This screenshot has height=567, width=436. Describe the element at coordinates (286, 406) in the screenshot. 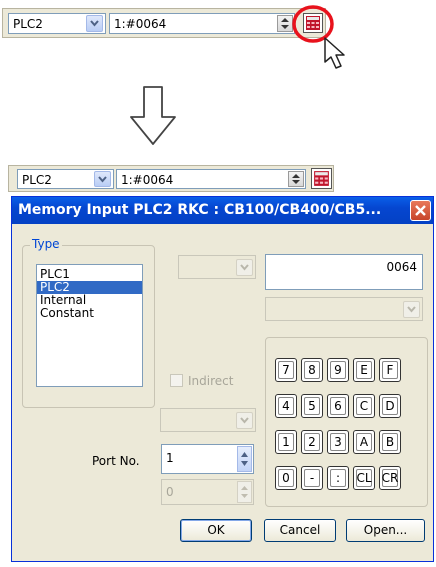

I see `keypad-key-1-0: 4` at that location.